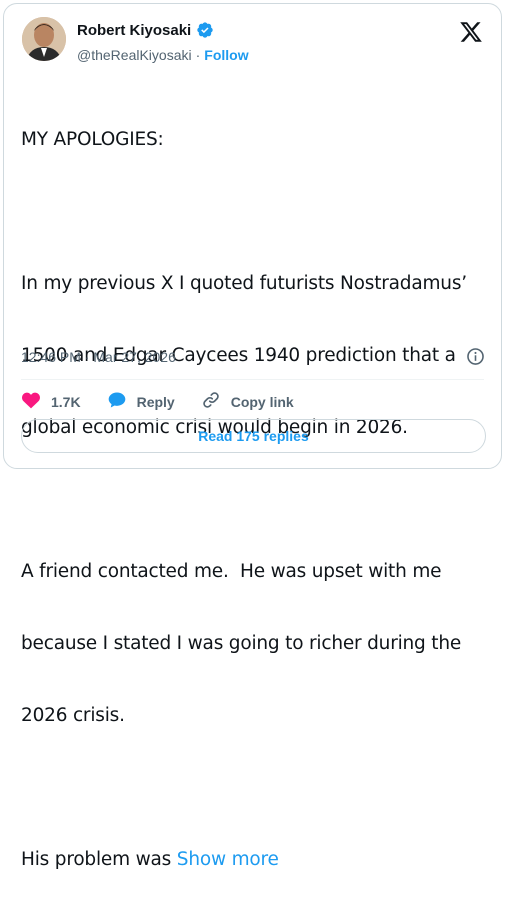 The image size is (507, 920). I want to click on info-icon, so click(475, 356).